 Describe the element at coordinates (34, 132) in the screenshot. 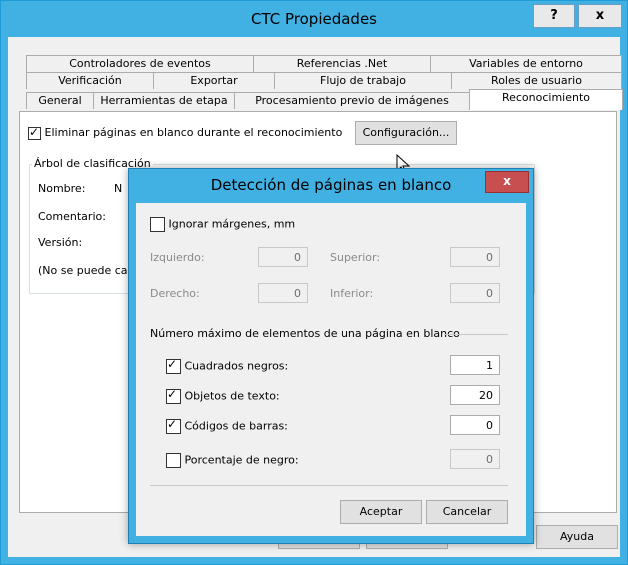

I see `eliminar-checkbox` at that location.